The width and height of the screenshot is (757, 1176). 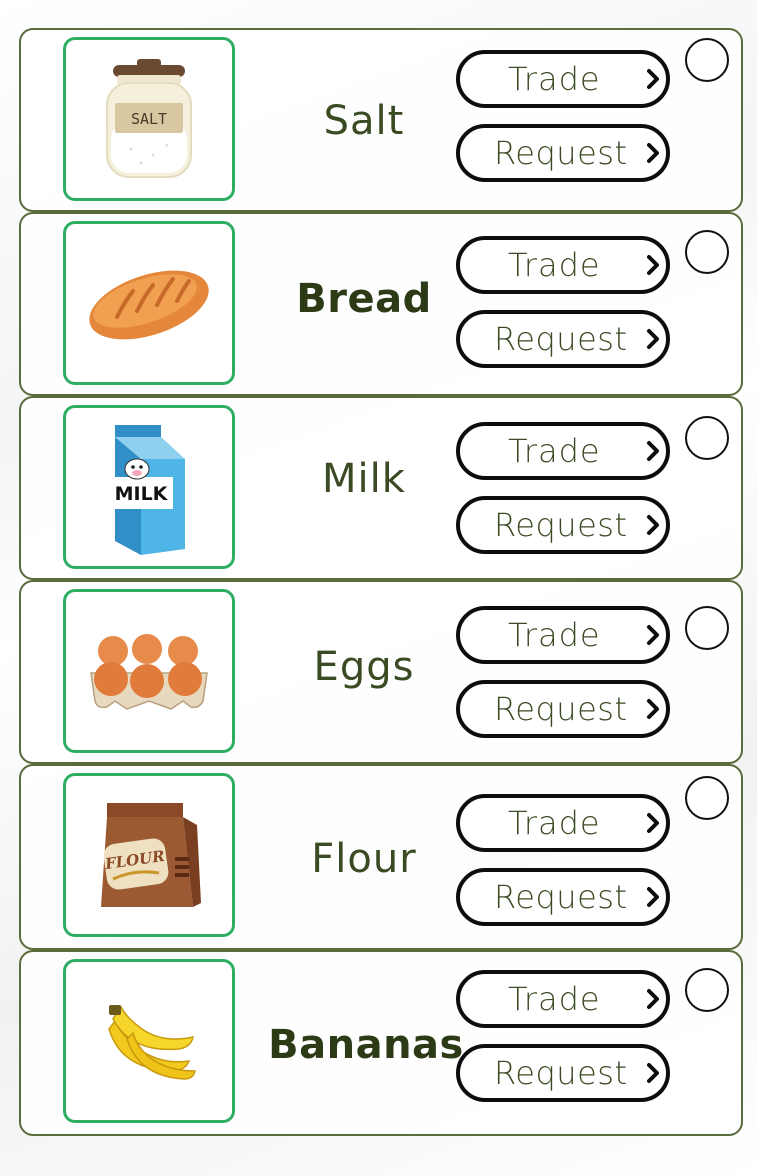 I want to click on milk-carton-icon: MILK, so click(x=148, y=490).